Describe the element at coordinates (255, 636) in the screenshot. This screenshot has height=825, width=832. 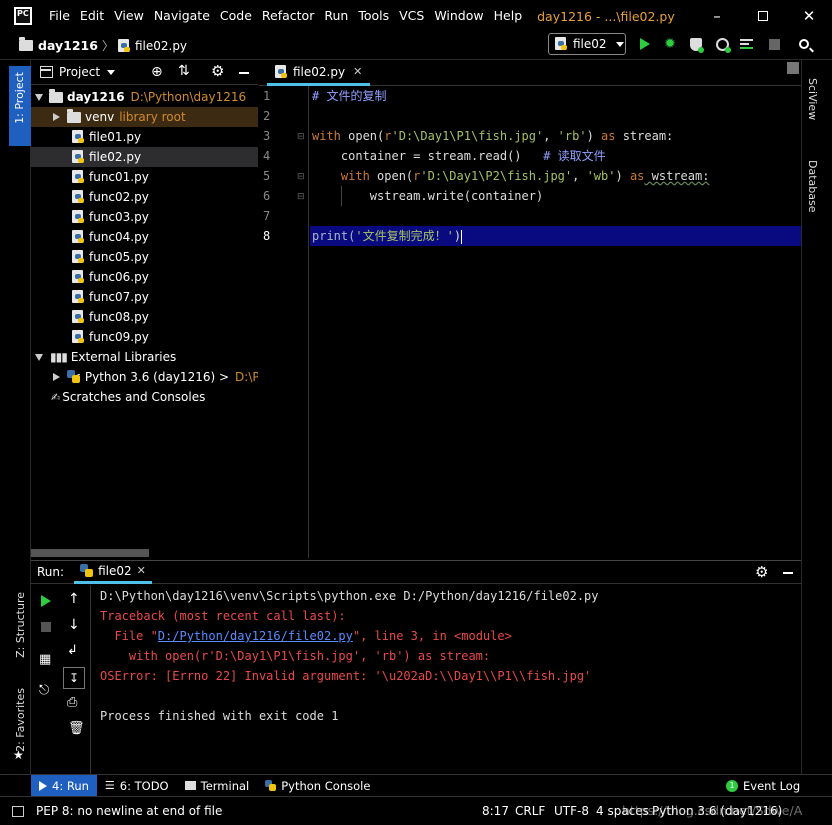
I see `traceback-file-link: D:/Python/day1216/file02.py` at that location.